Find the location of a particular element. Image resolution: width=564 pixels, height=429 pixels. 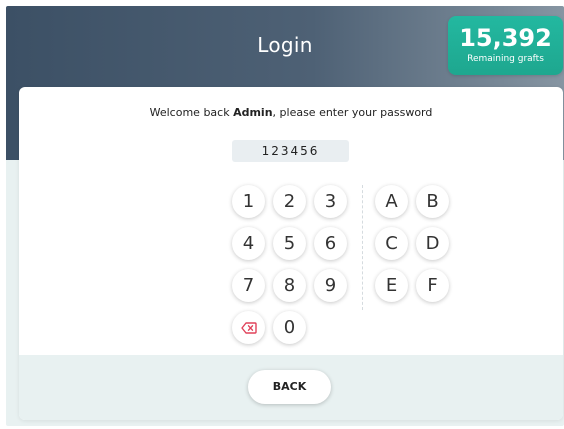

key-d: D is located at coordinates (432, 243).